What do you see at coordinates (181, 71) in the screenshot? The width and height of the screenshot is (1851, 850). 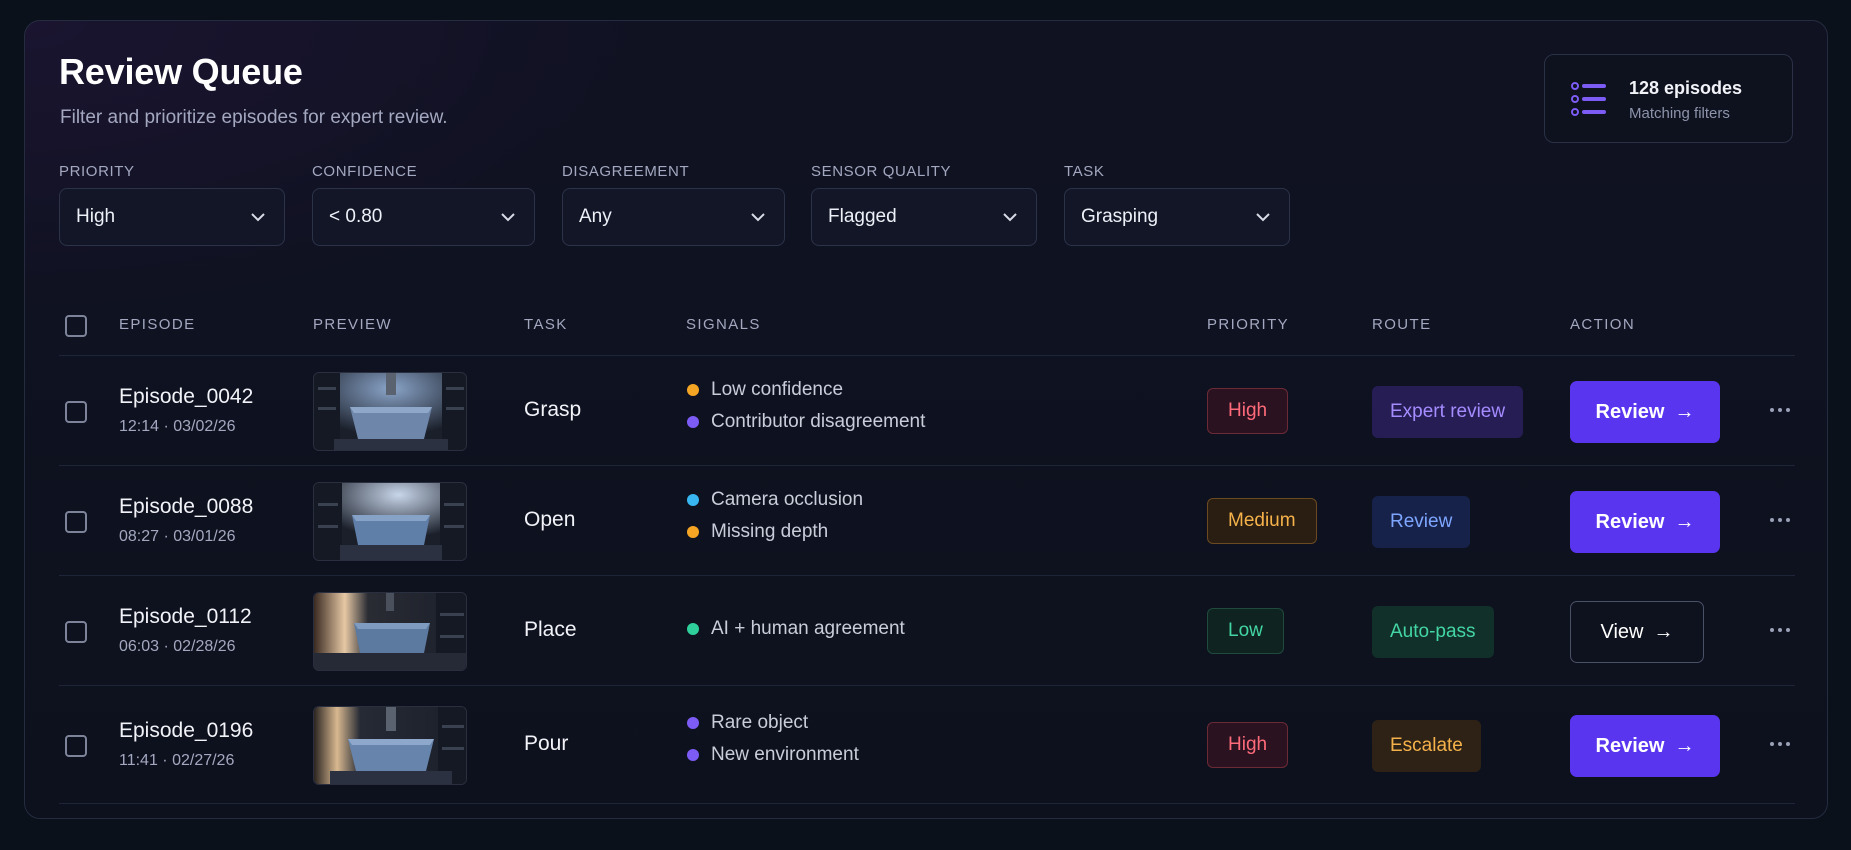 I see `page-title: Review Queue` at bounding box center [181, 71].